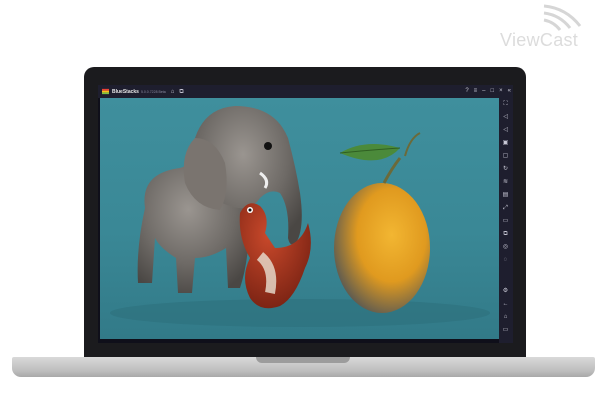 Image resolution: width=602 pixels, height=414 pixels. What do you see at coordinates (181, 92) in the screenshot?
I see `multi-instance-icon: ⧉` at bounding box center [181, 92].